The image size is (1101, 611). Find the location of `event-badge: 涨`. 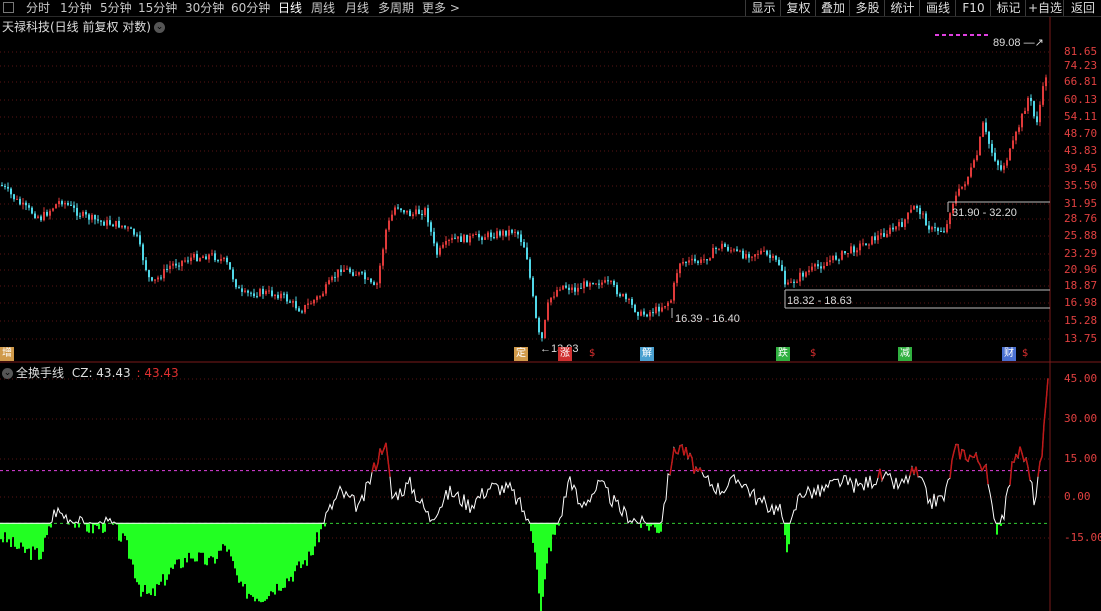

event-badge: 涨 is located at coordinates (565, 354).